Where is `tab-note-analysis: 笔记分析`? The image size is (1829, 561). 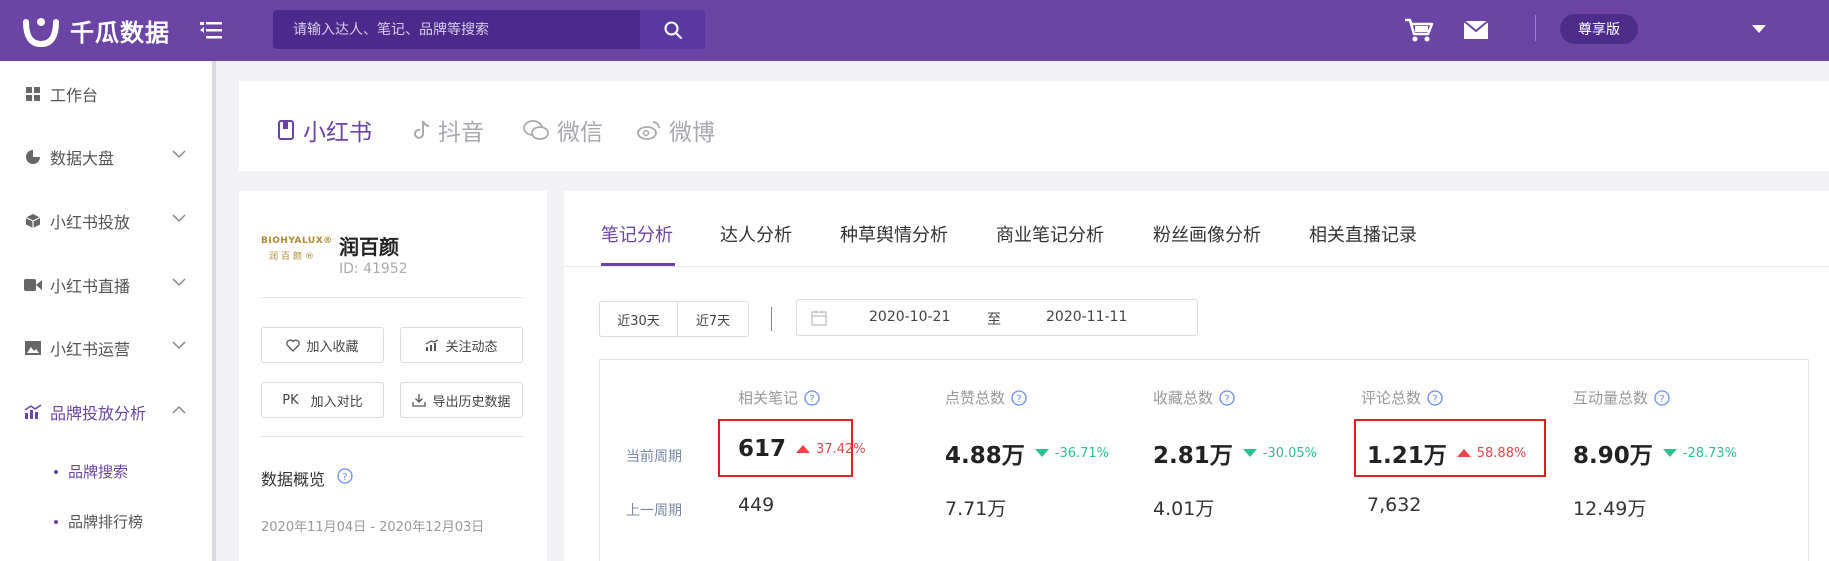
tab-note-analysis: 笔记分析 is located at coordinates (637, 234).